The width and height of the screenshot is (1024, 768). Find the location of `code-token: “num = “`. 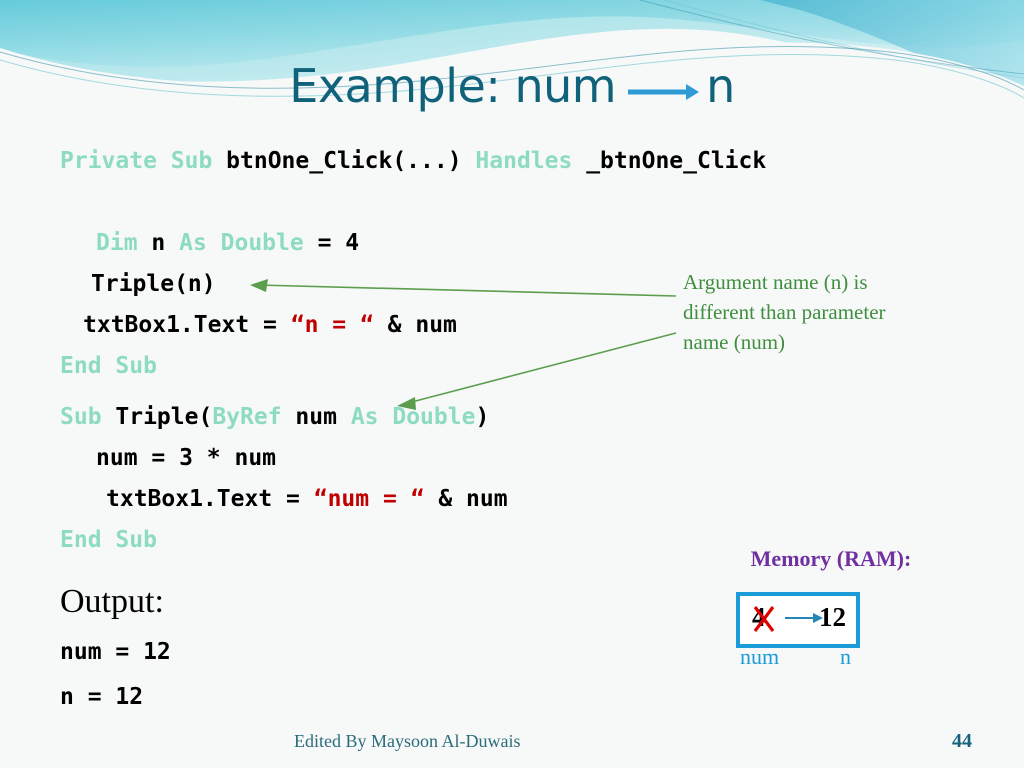

code-token: “num = “ is located at coordinates (369, 499).